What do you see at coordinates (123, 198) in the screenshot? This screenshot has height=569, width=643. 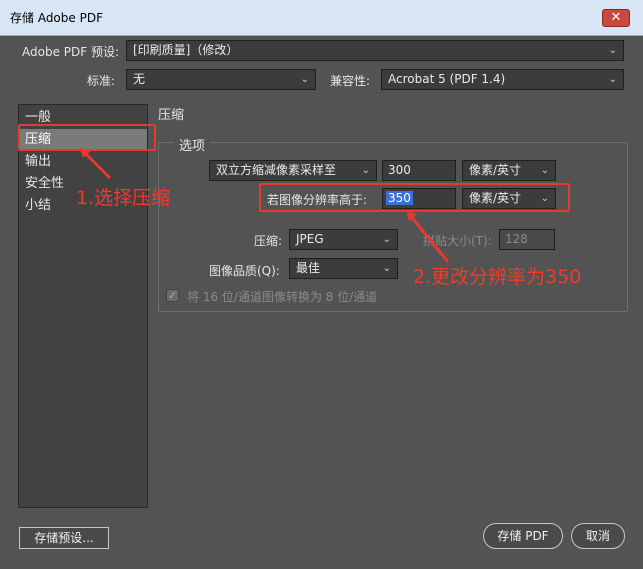 I see `annotation-step1: 1.选择压缩` at bounding box center [123, 198].